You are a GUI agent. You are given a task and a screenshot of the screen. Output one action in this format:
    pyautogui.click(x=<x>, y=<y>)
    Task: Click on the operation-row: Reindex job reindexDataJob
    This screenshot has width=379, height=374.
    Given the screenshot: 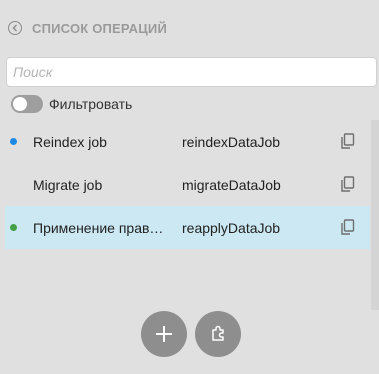 What is the action you would take?
    pyautogui.click(x=187, y=141)
    